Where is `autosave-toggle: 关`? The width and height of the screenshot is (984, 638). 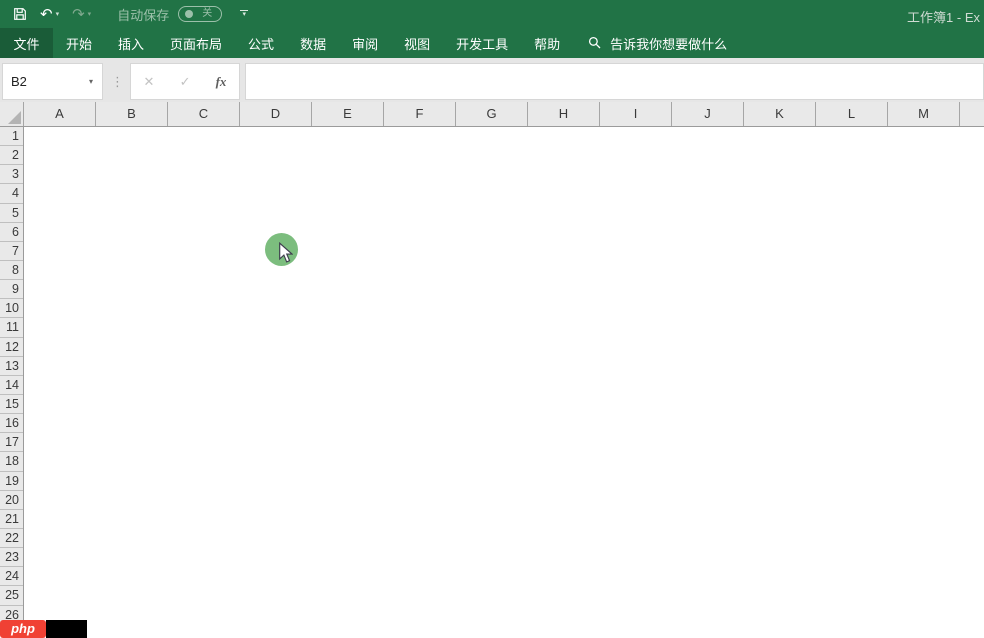
autosave-toggle: 关 is located at coordinates (200, 14).